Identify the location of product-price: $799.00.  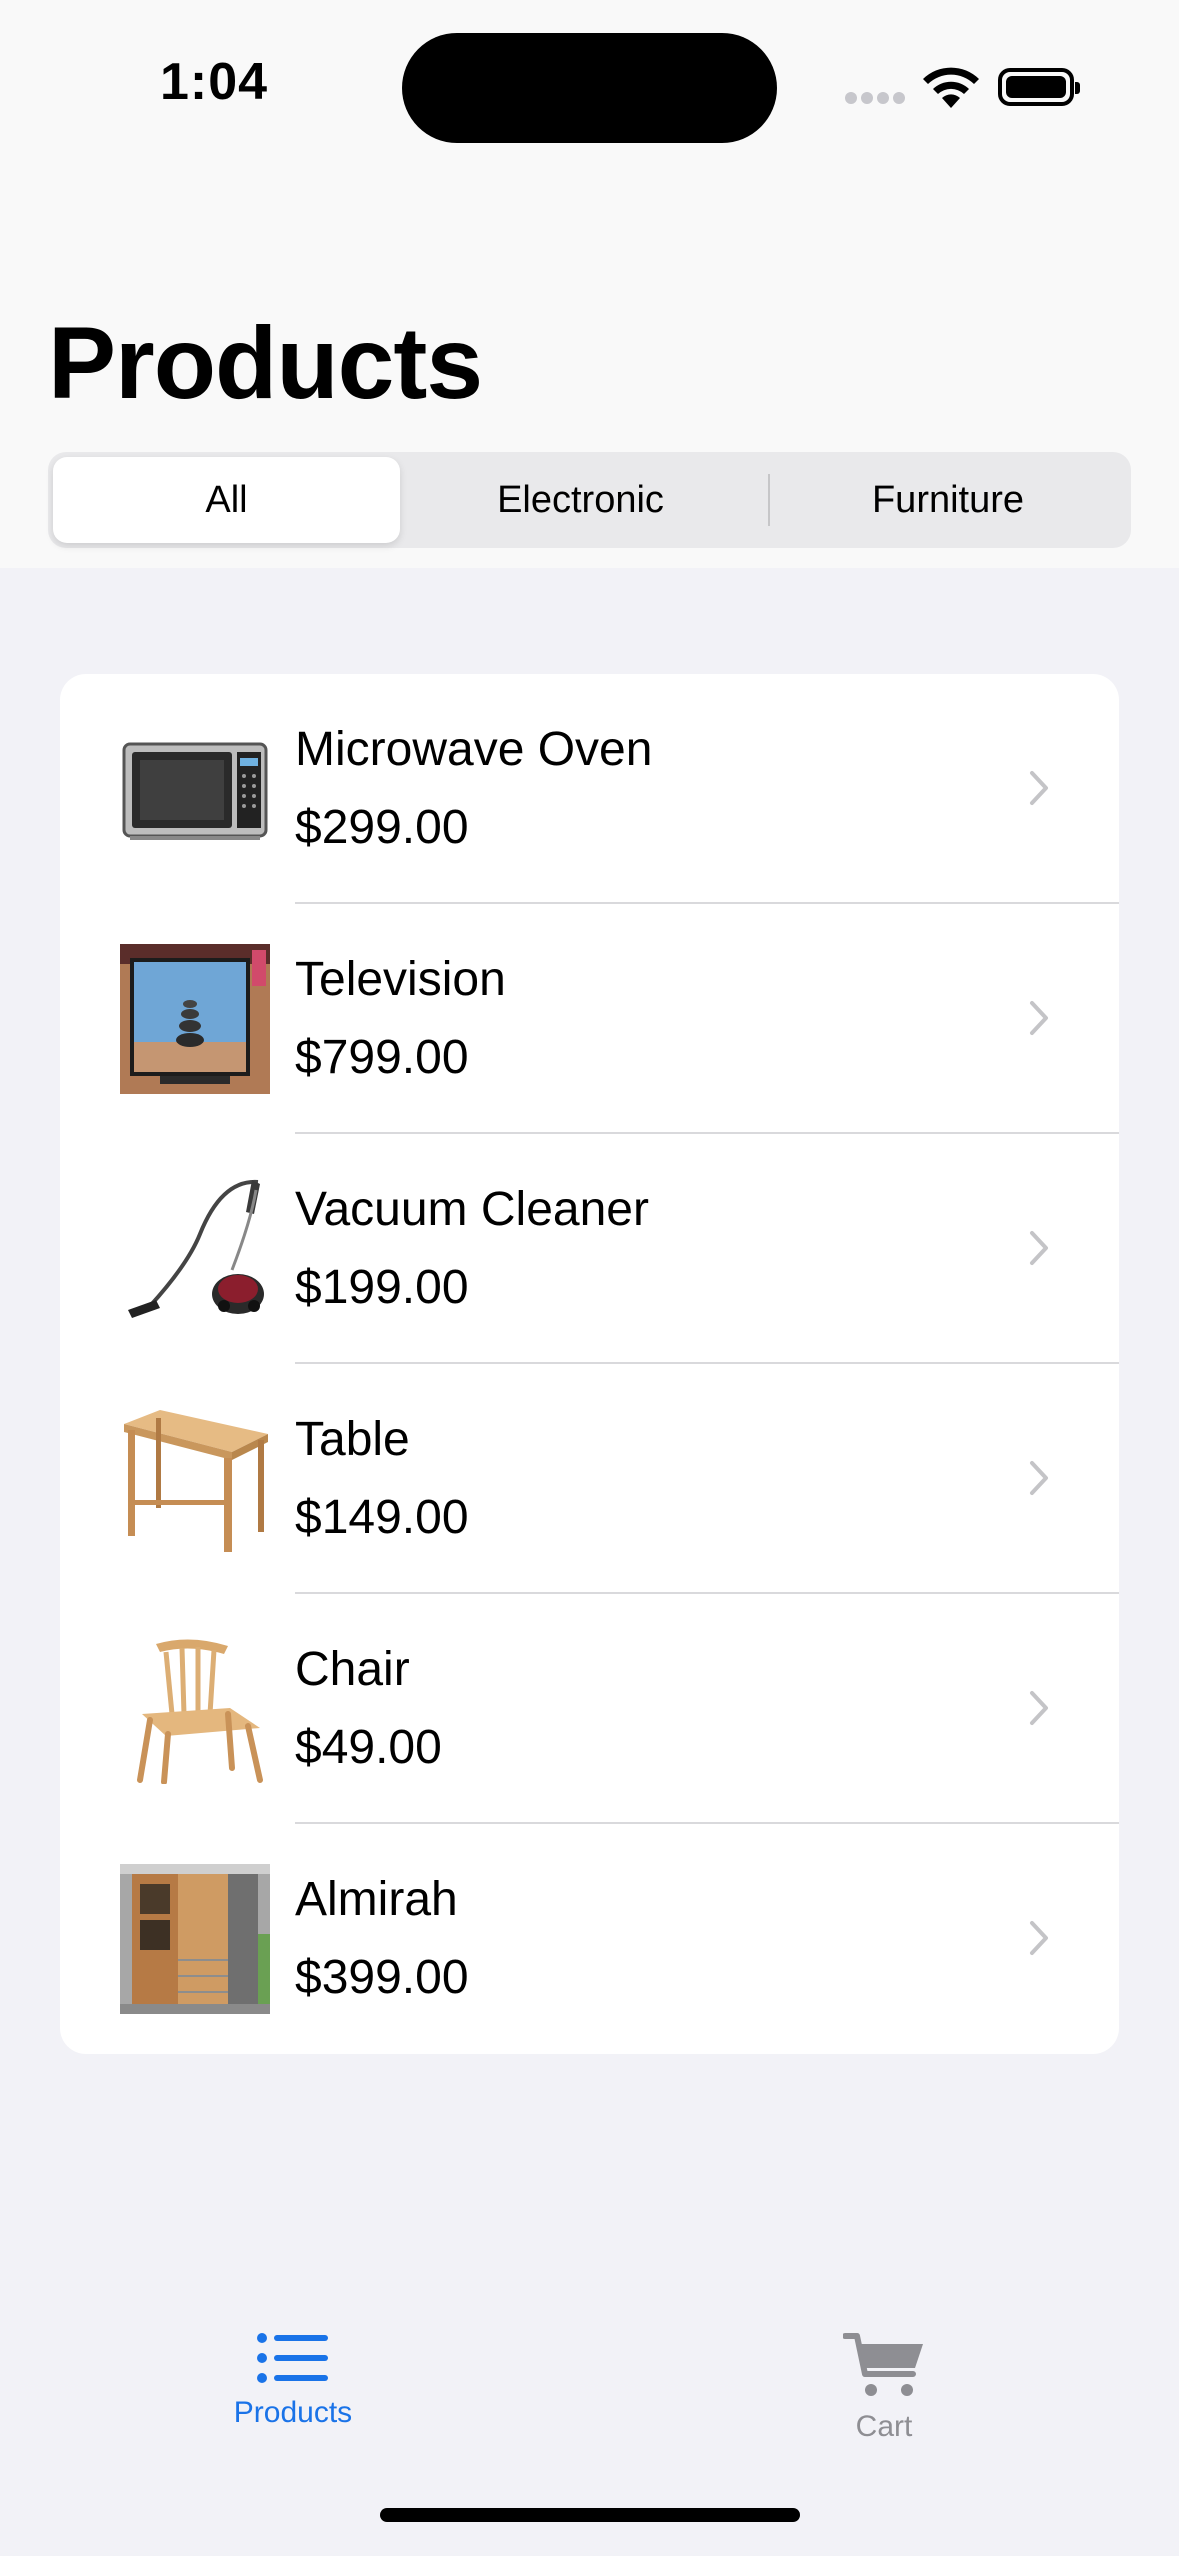
(382, 1057).